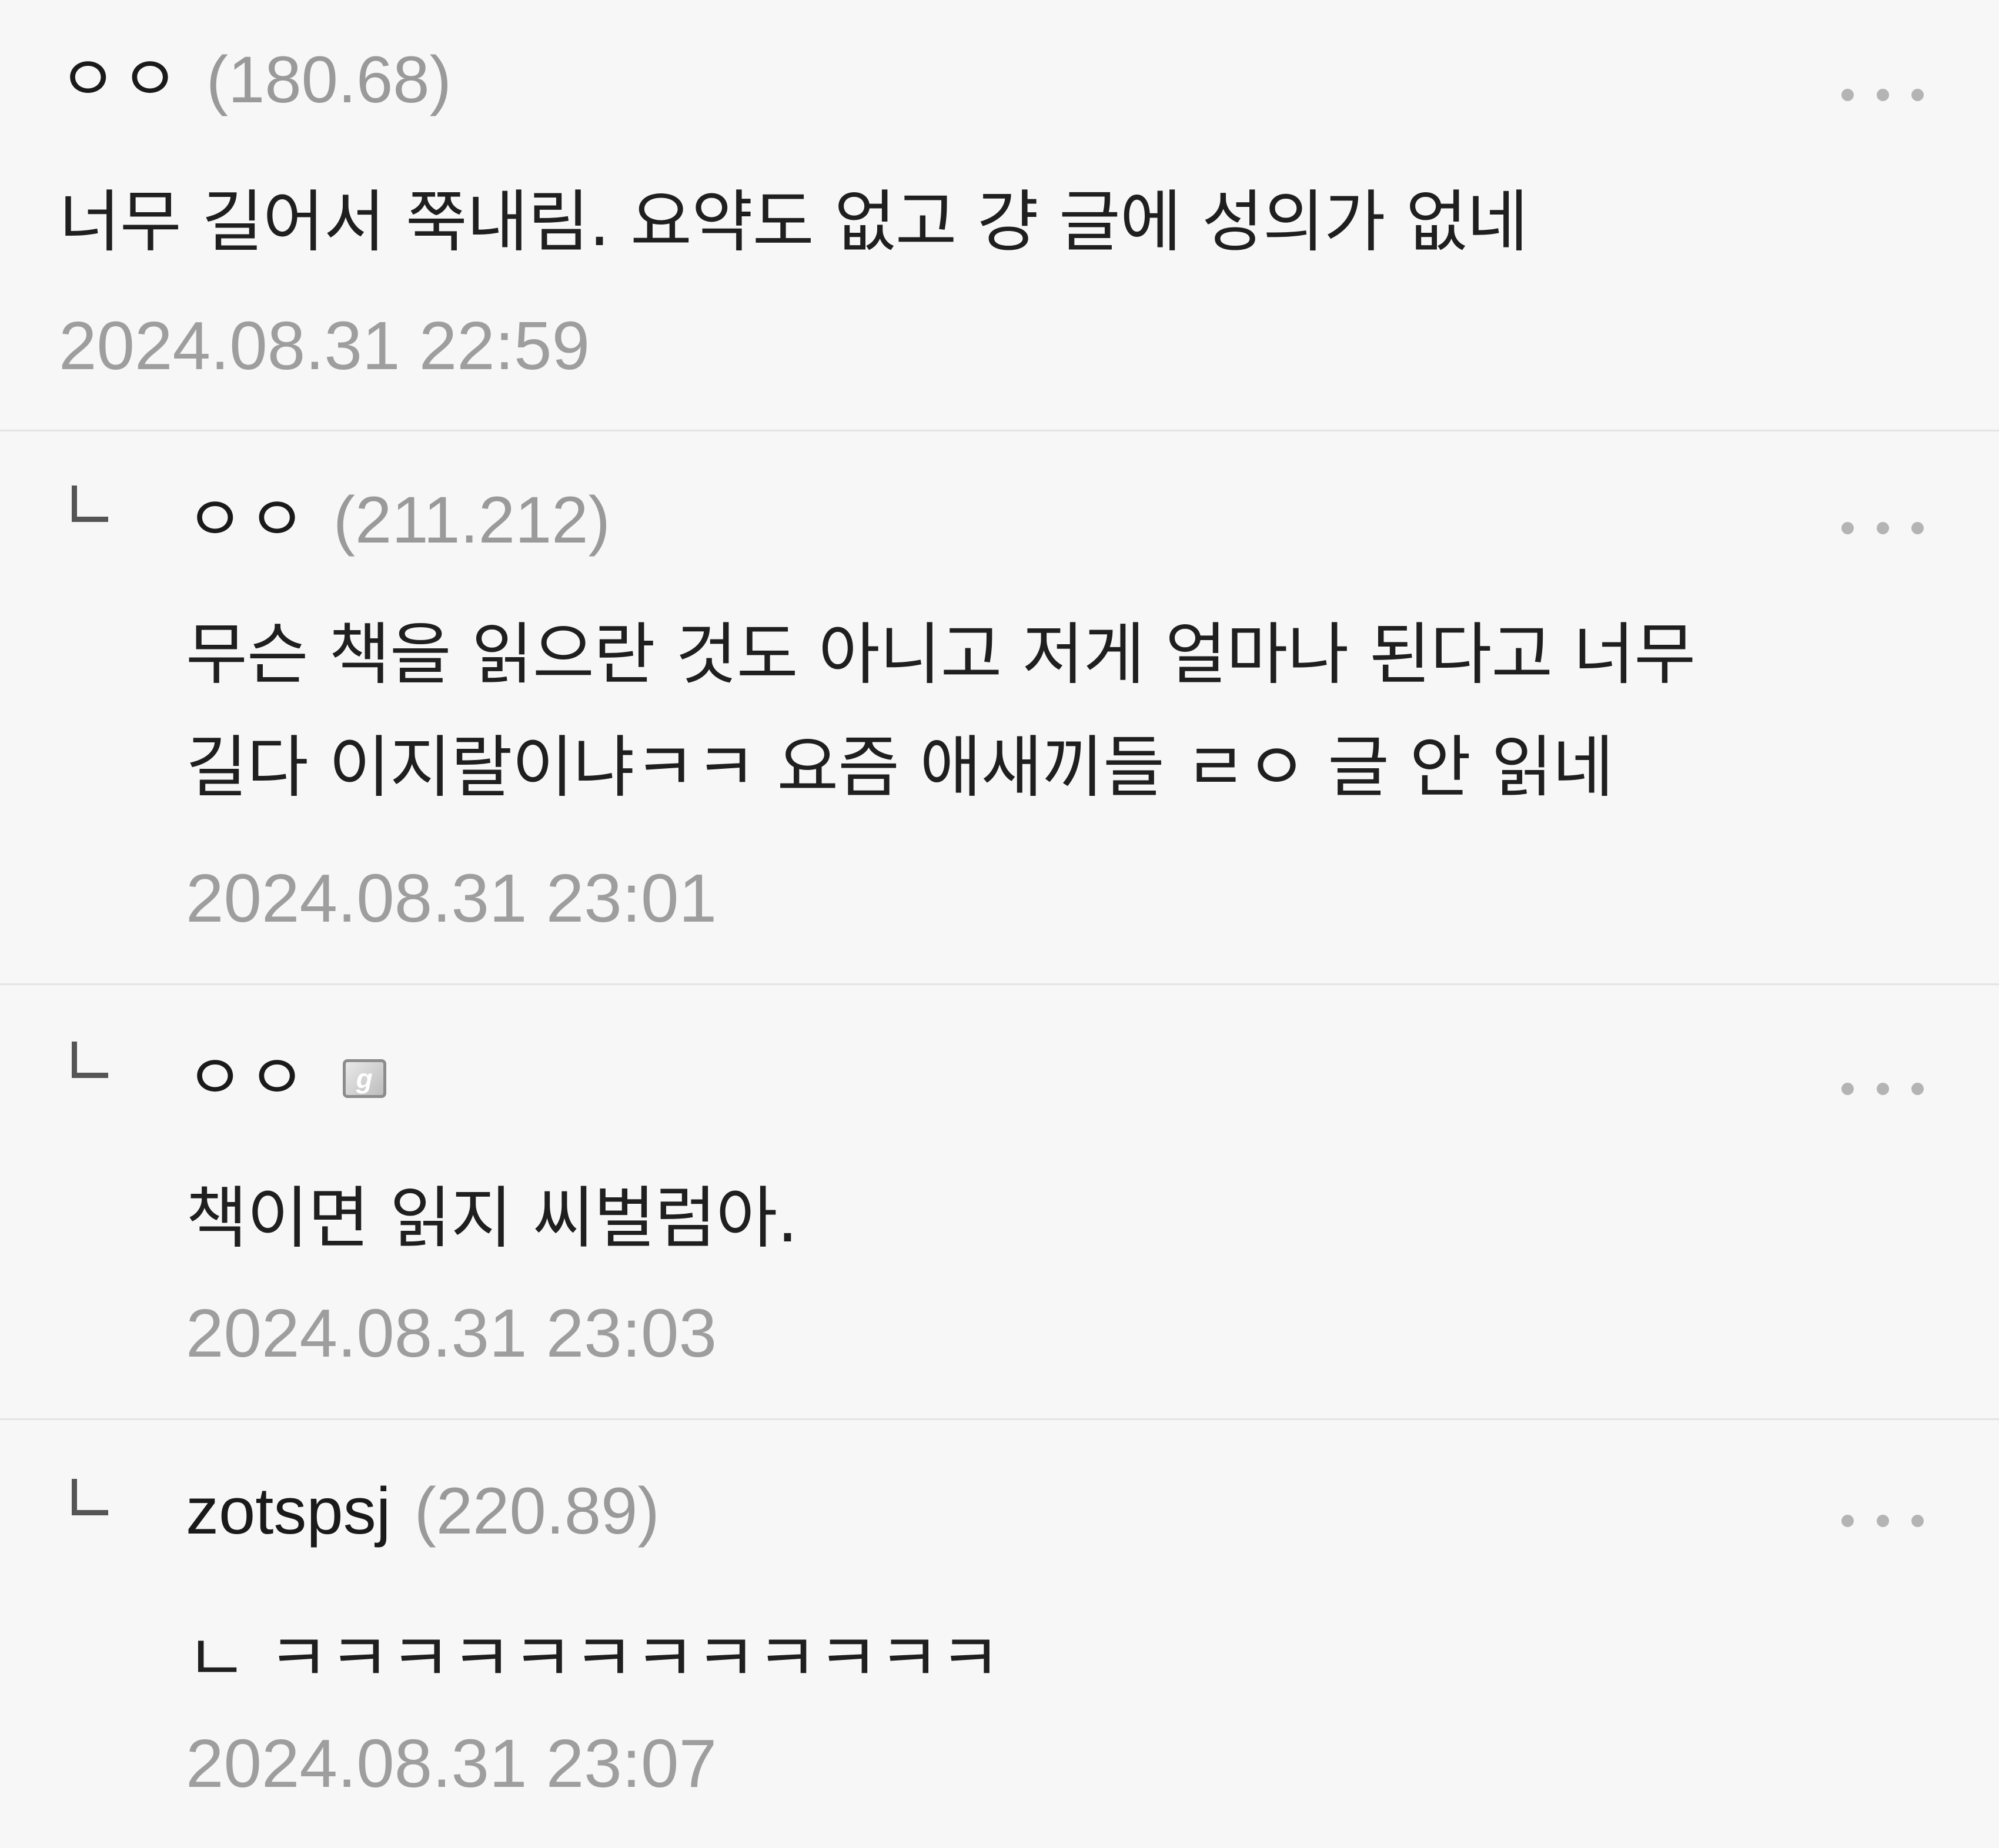 Image resolution: width=1999 pixels, height=1848 pixels. I want to click on comment-text: ㄴ ㅋㅋㅋㅋㅋㅋㅋㅋㅋㅋㅋㅋ, so click(593, 1658).